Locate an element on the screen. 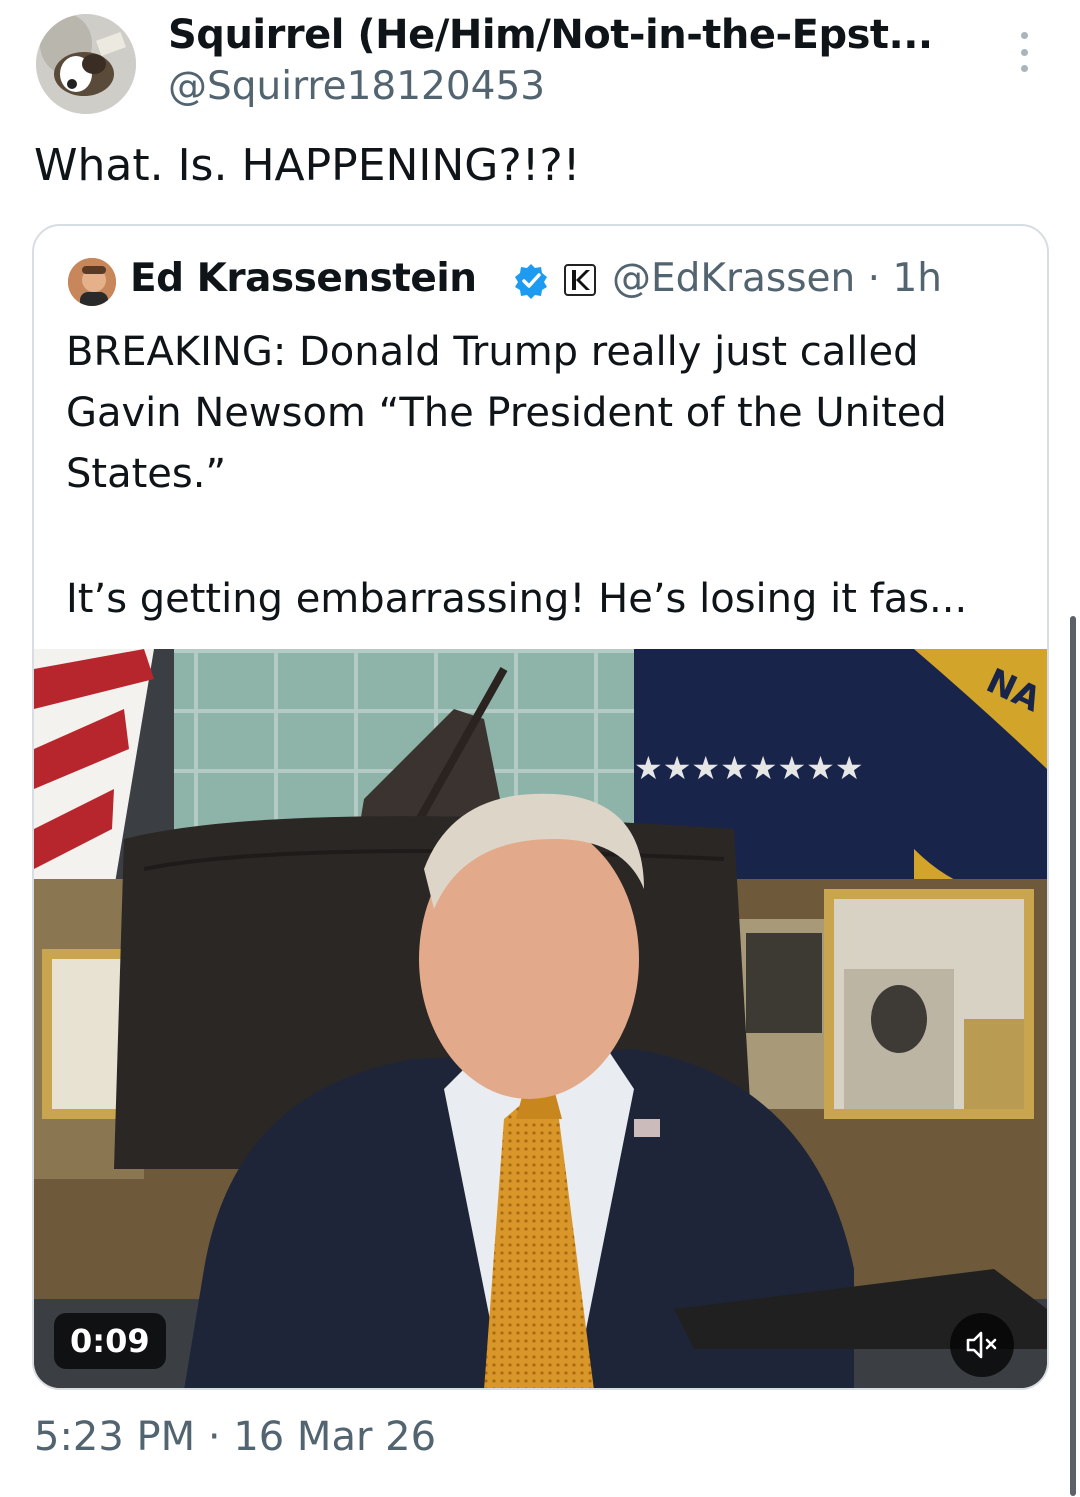 Image resolution: width=1080 pixels, height=1497 pixels. quoted-text-line: States.” is located at coordinates (146, 474).